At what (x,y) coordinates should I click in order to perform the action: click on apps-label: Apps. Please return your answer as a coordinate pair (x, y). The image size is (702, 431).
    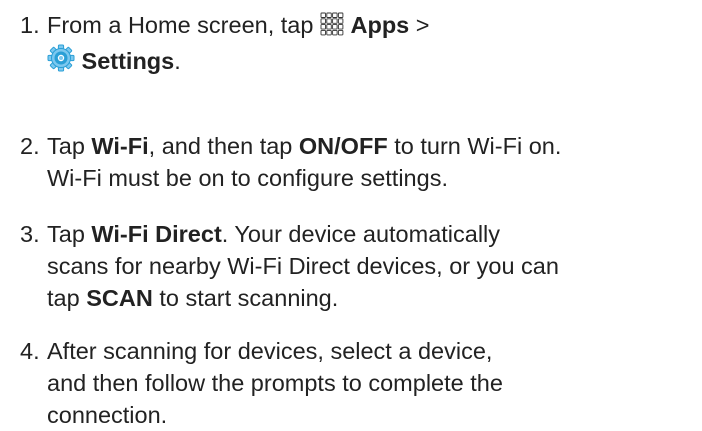
    Looking at the image, I should click on (380, 25).